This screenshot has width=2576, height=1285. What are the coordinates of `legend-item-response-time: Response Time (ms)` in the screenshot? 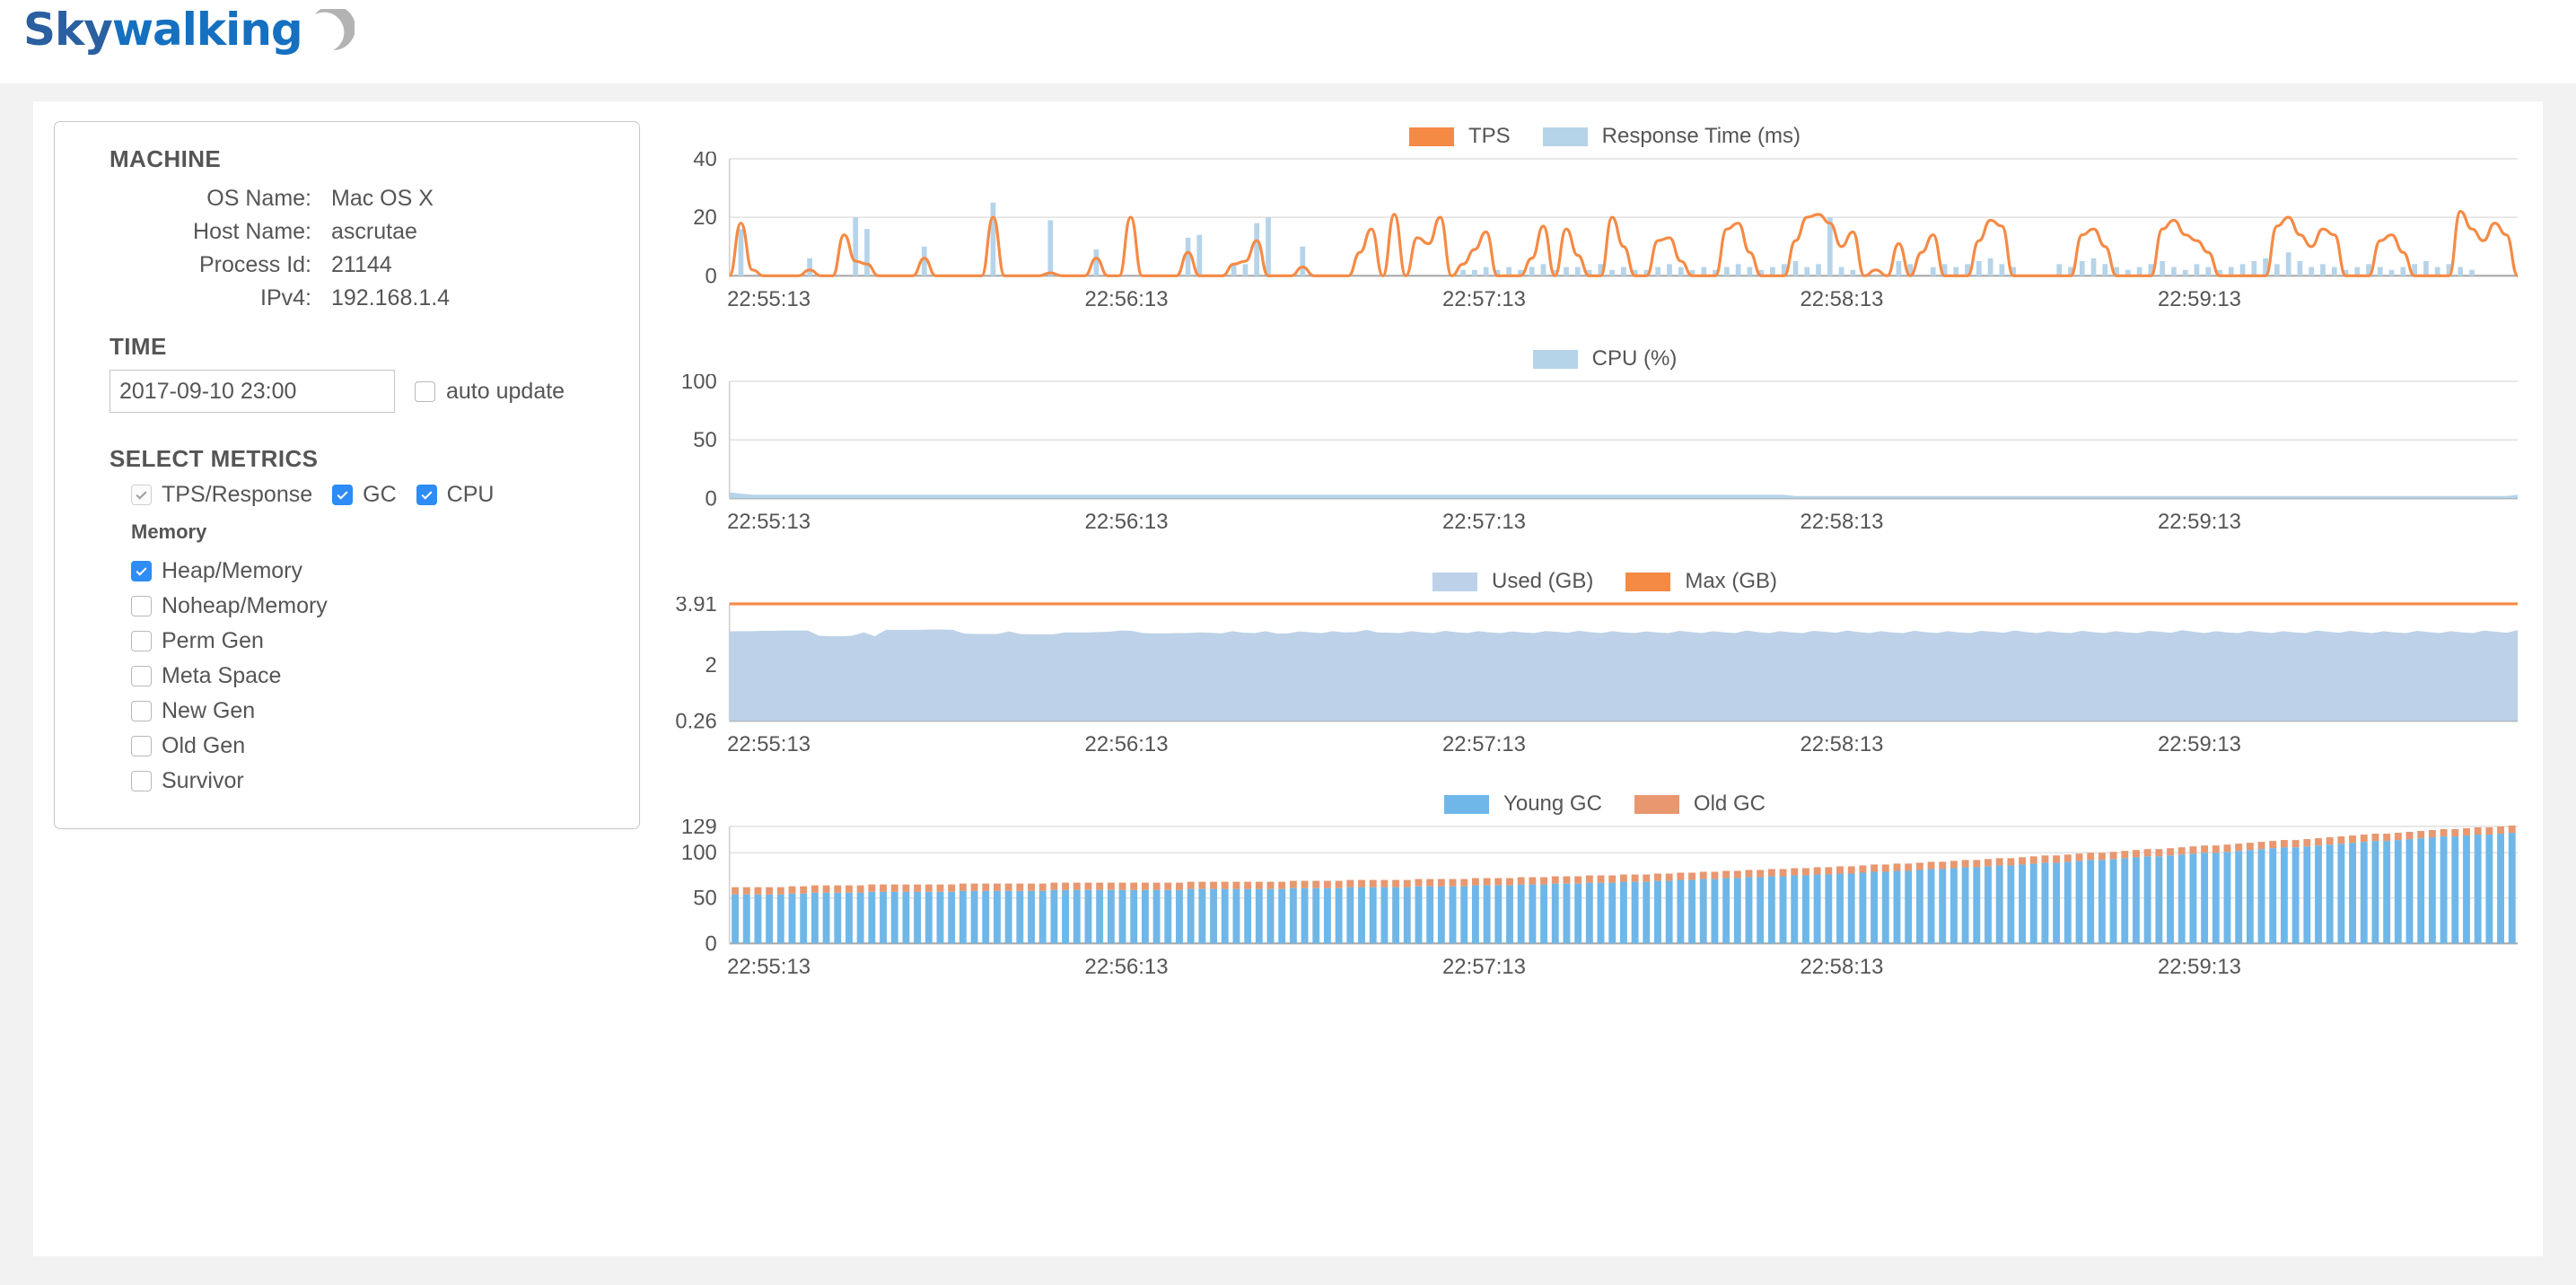 It's located at (1671, 136).